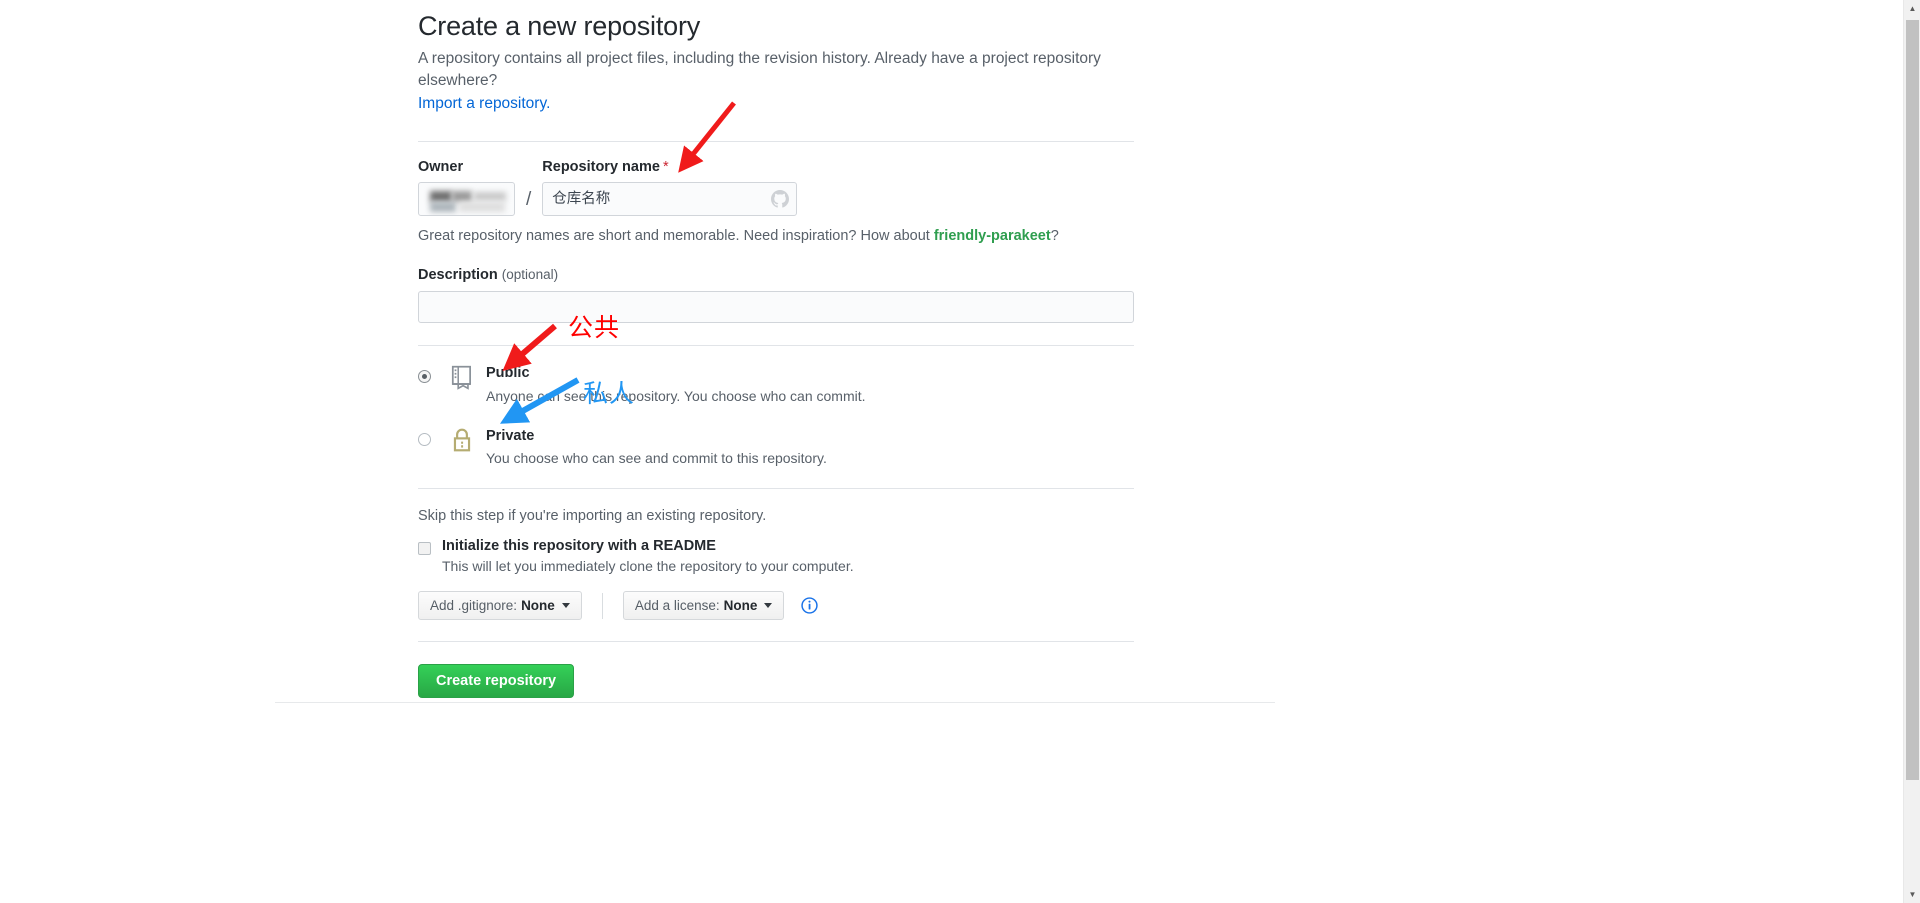 This screenshot has height=903, width=1920. Describe the element at coordinates (510, 435) in the screenshot. I see `visibility-private-title: Private` at that location.